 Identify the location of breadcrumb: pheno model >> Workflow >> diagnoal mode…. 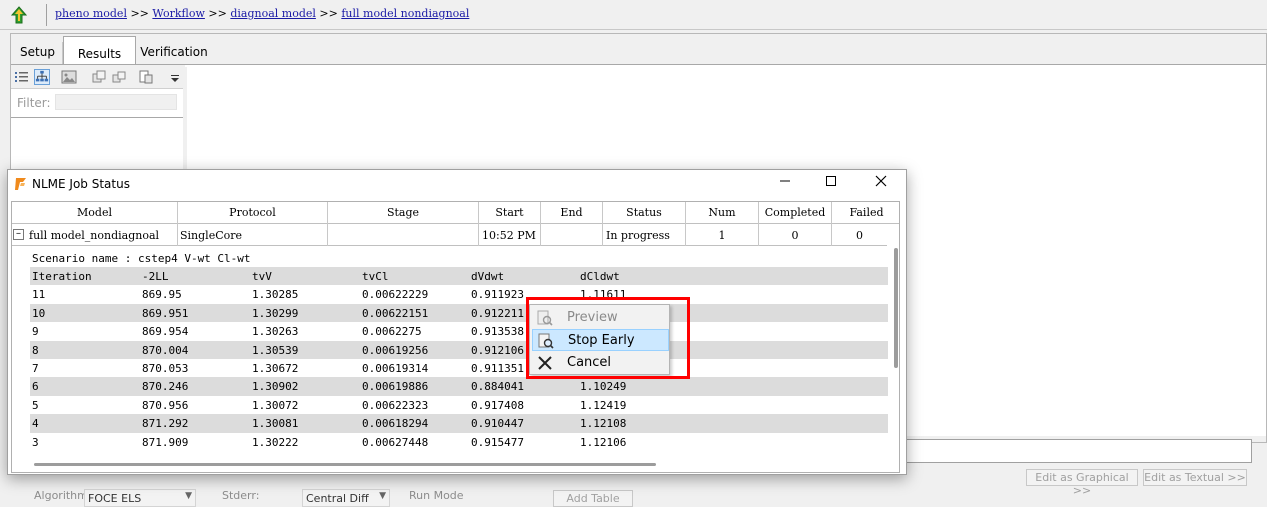
(262, 13).